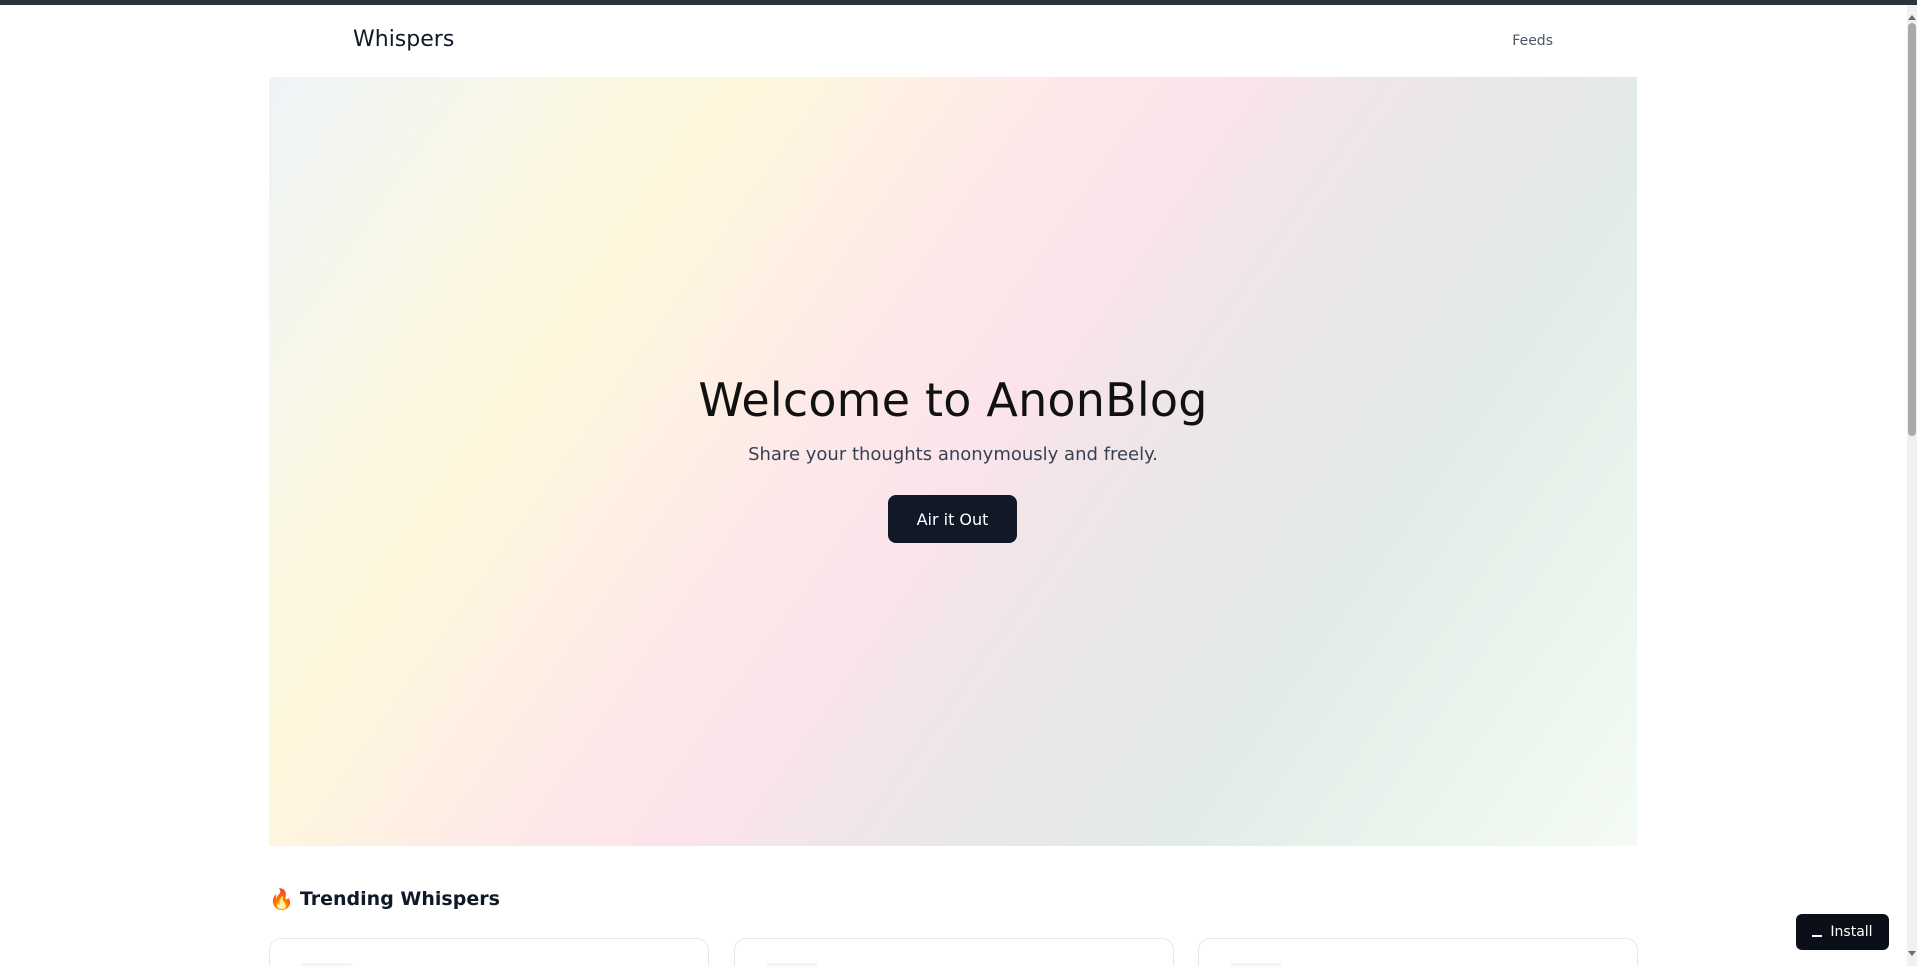  Describe the element at coordinates (281, 899) in the screenshot. I see `fire-icon: 🔥` at that location.